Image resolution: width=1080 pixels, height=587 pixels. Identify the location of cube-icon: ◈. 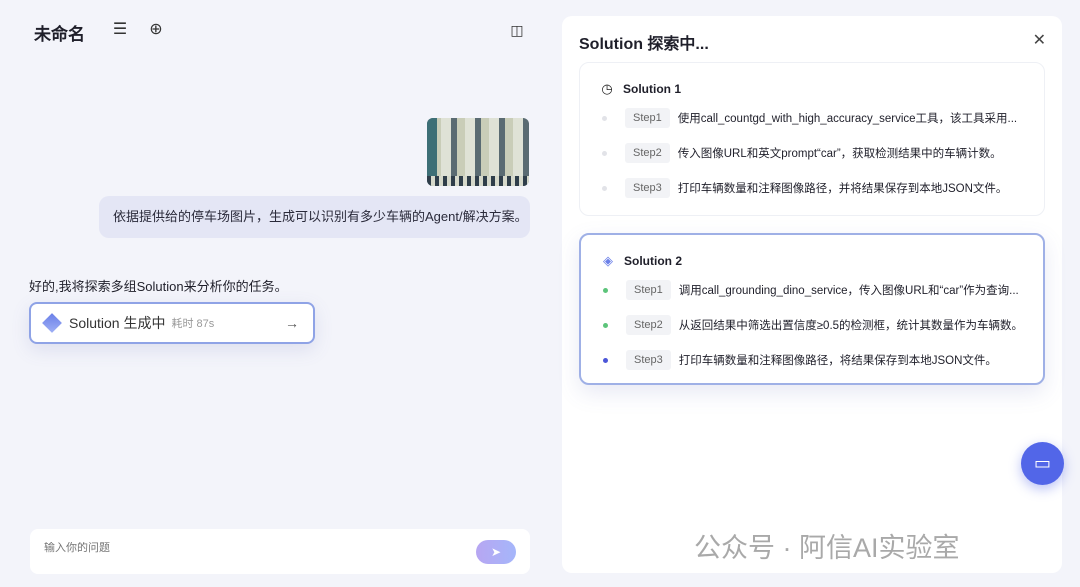
(608, 260).